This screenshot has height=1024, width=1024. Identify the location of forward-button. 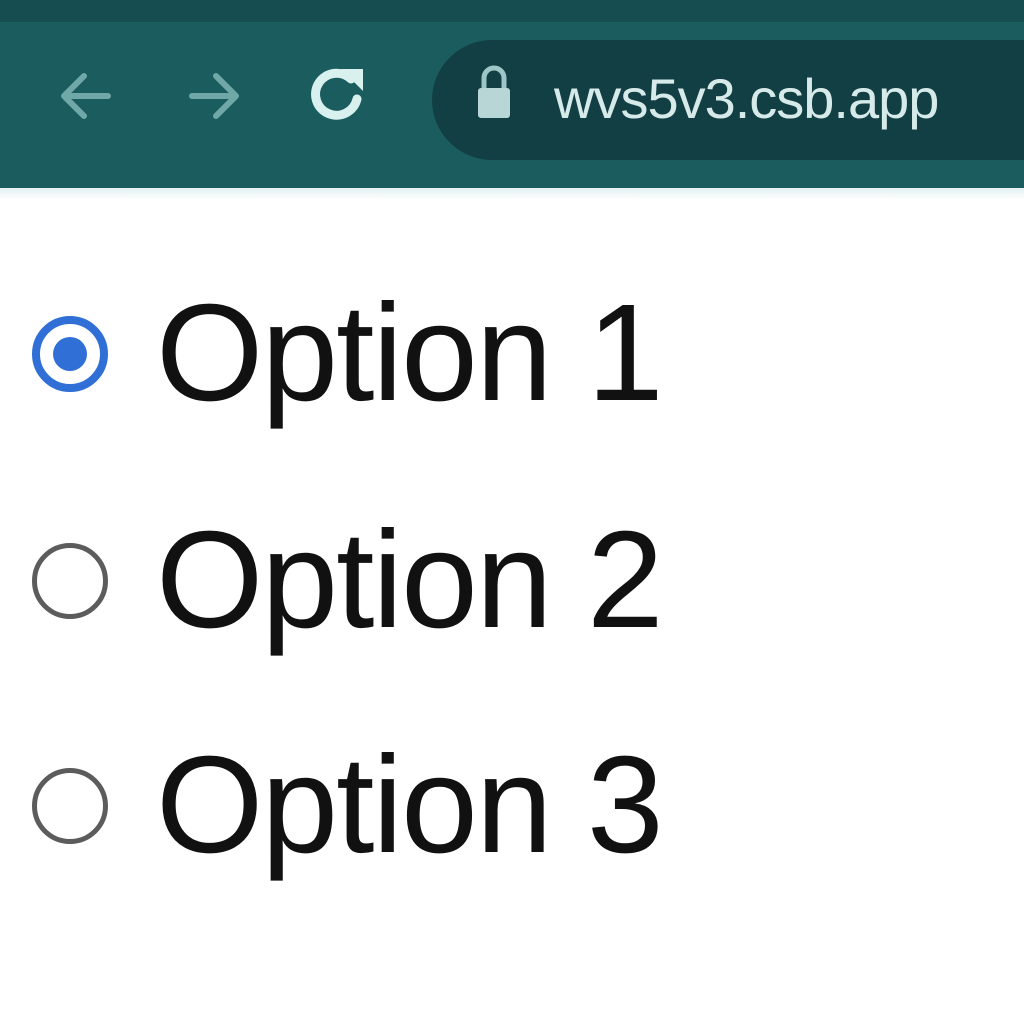
(214, 96).